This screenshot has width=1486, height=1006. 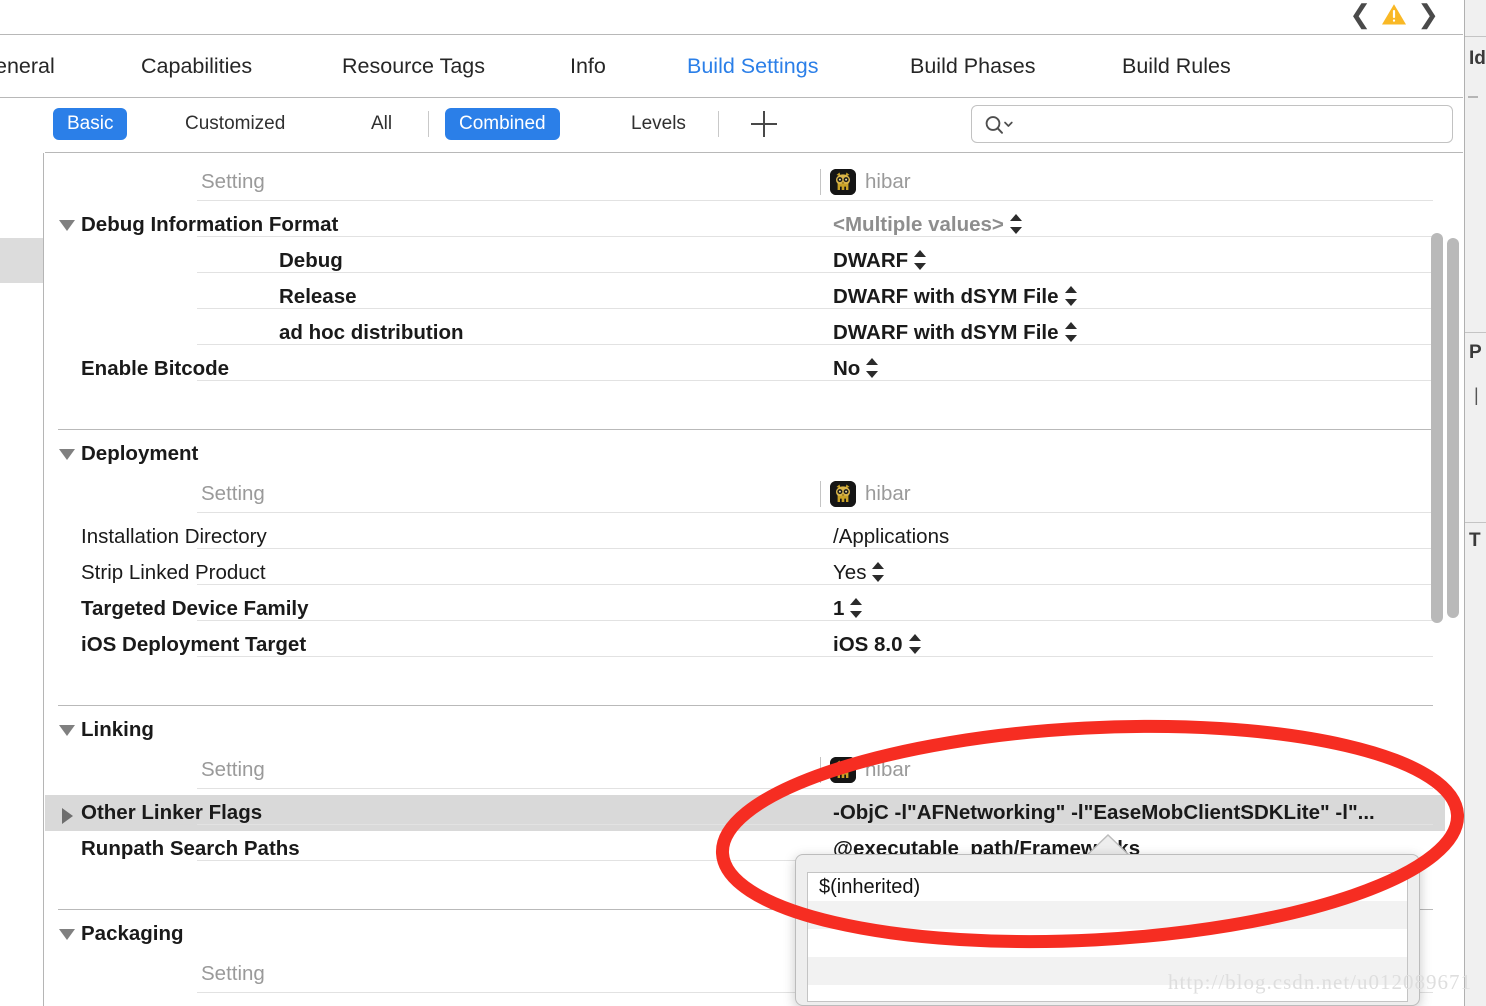 I want to click on window-toolbar: ❮ ❯, so click(x=731, y=17).